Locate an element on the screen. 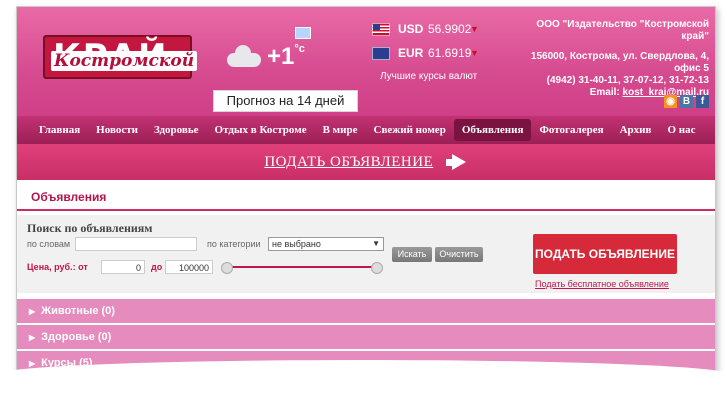  company-name: ООО "Издательство "Костромской край" is located at coordinates (622, 30).